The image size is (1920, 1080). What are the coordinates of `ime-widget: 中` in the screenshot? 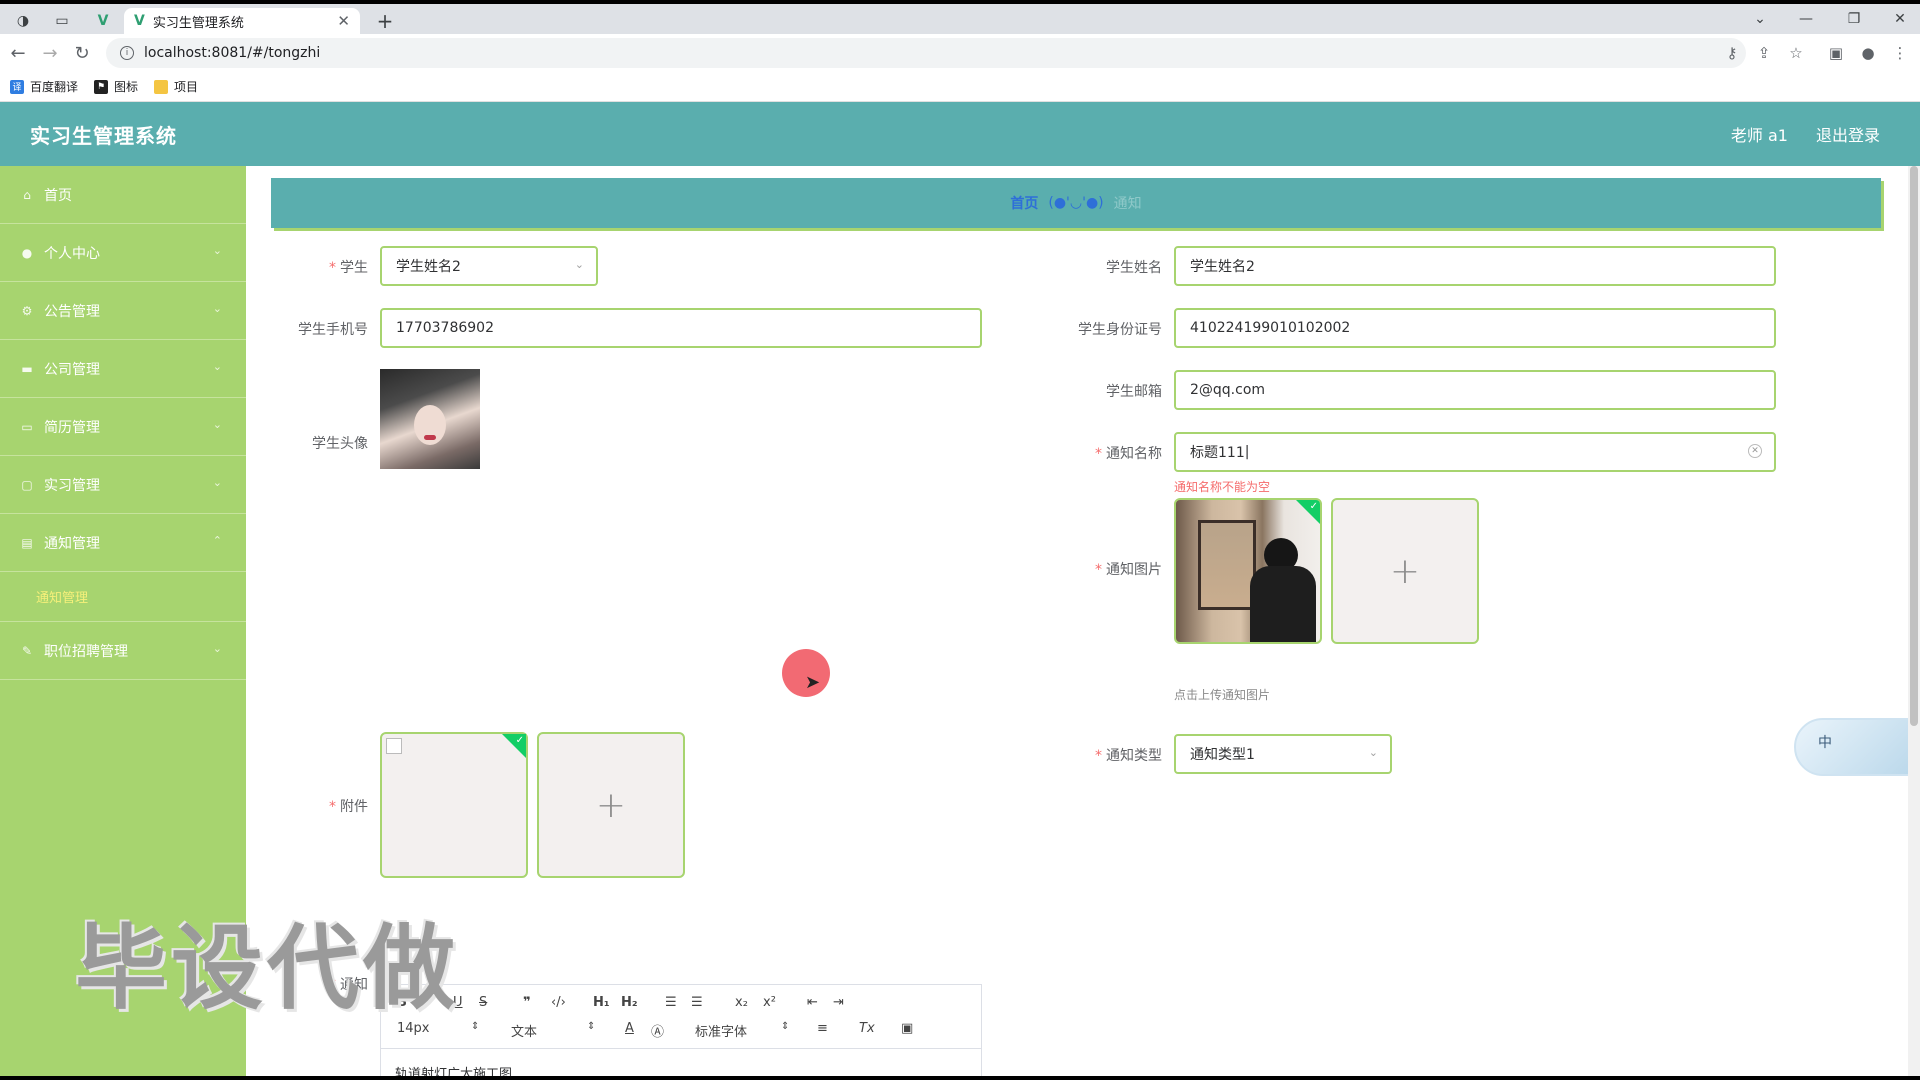 It's located at (1857, 747).